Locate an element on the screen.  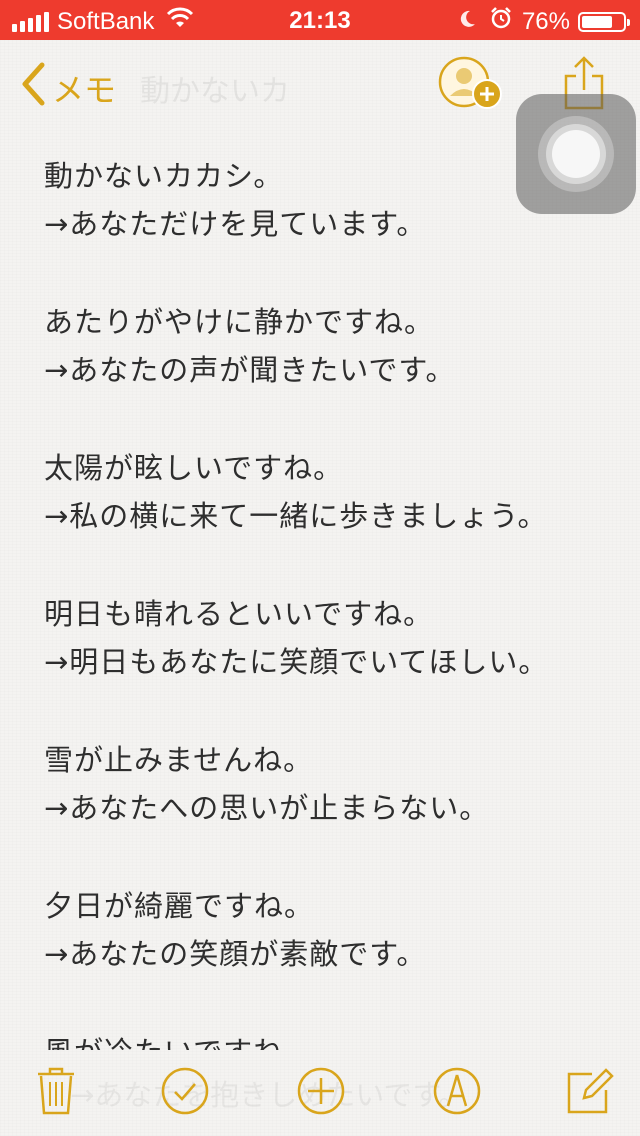
note-line: →私の横に来て一緒に歩きましょう。 is located at coordinates (296, 516).